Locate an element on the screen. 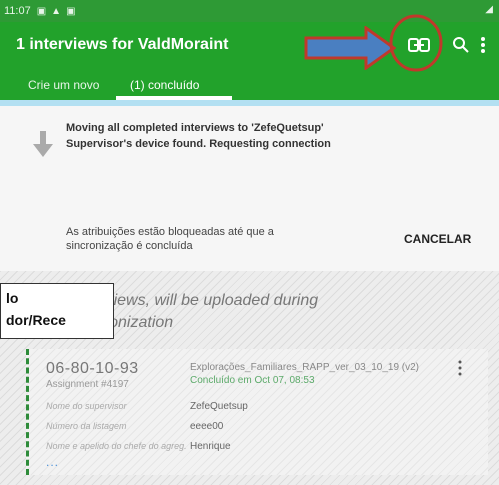 The height and width of the screenshot is (485, 499). signal-icon: ◢ is located at coordinates (489, 9).